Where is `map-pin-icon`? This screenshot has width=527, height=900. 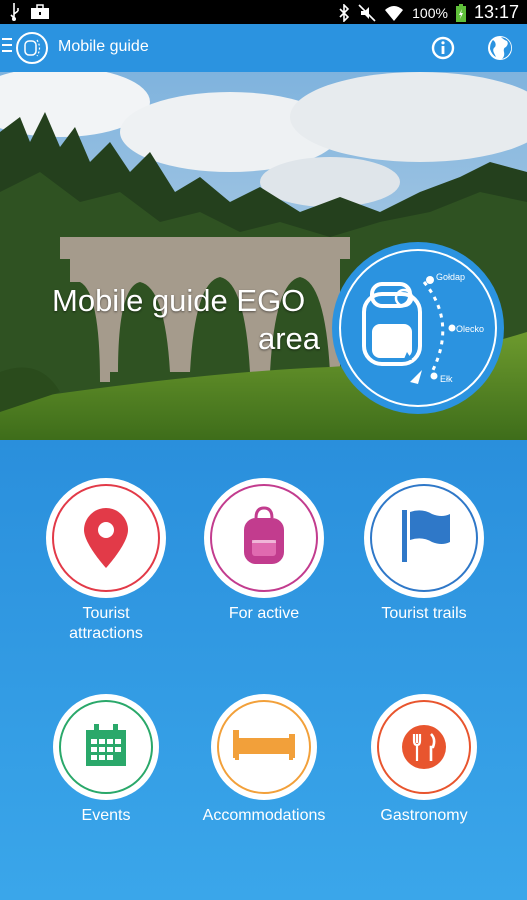 map-pin-icon is located at coordinates (106, 538).